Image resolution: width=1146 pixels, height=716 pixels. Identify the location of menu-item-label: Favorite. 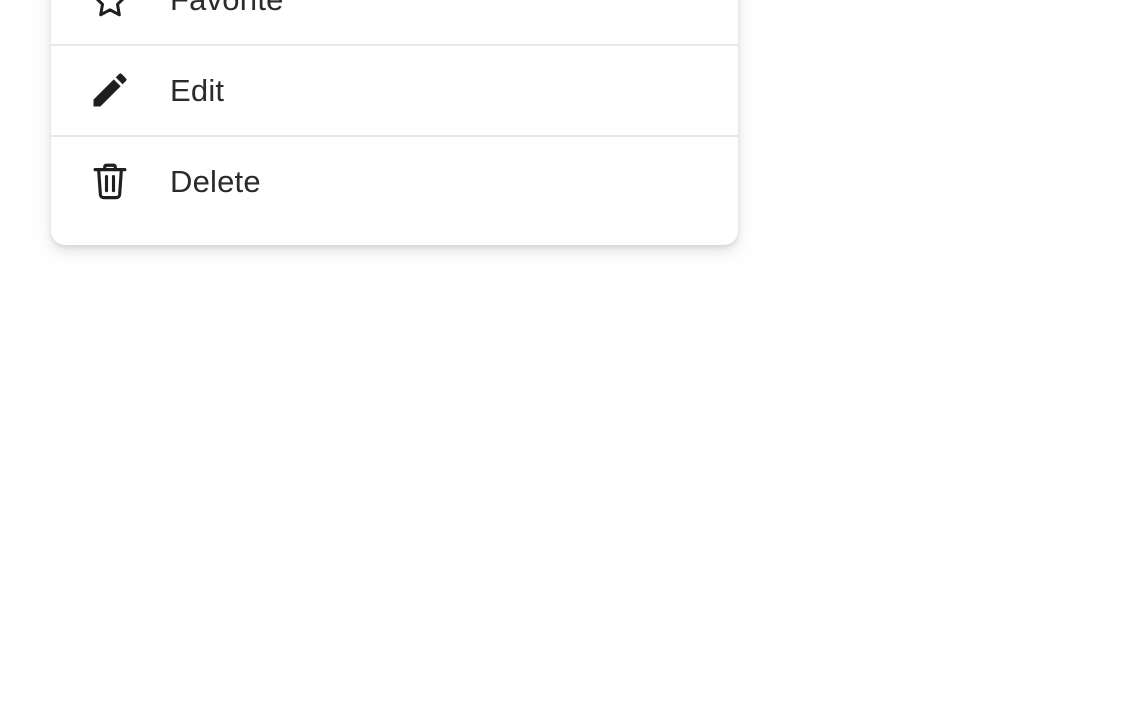
(227, 9).